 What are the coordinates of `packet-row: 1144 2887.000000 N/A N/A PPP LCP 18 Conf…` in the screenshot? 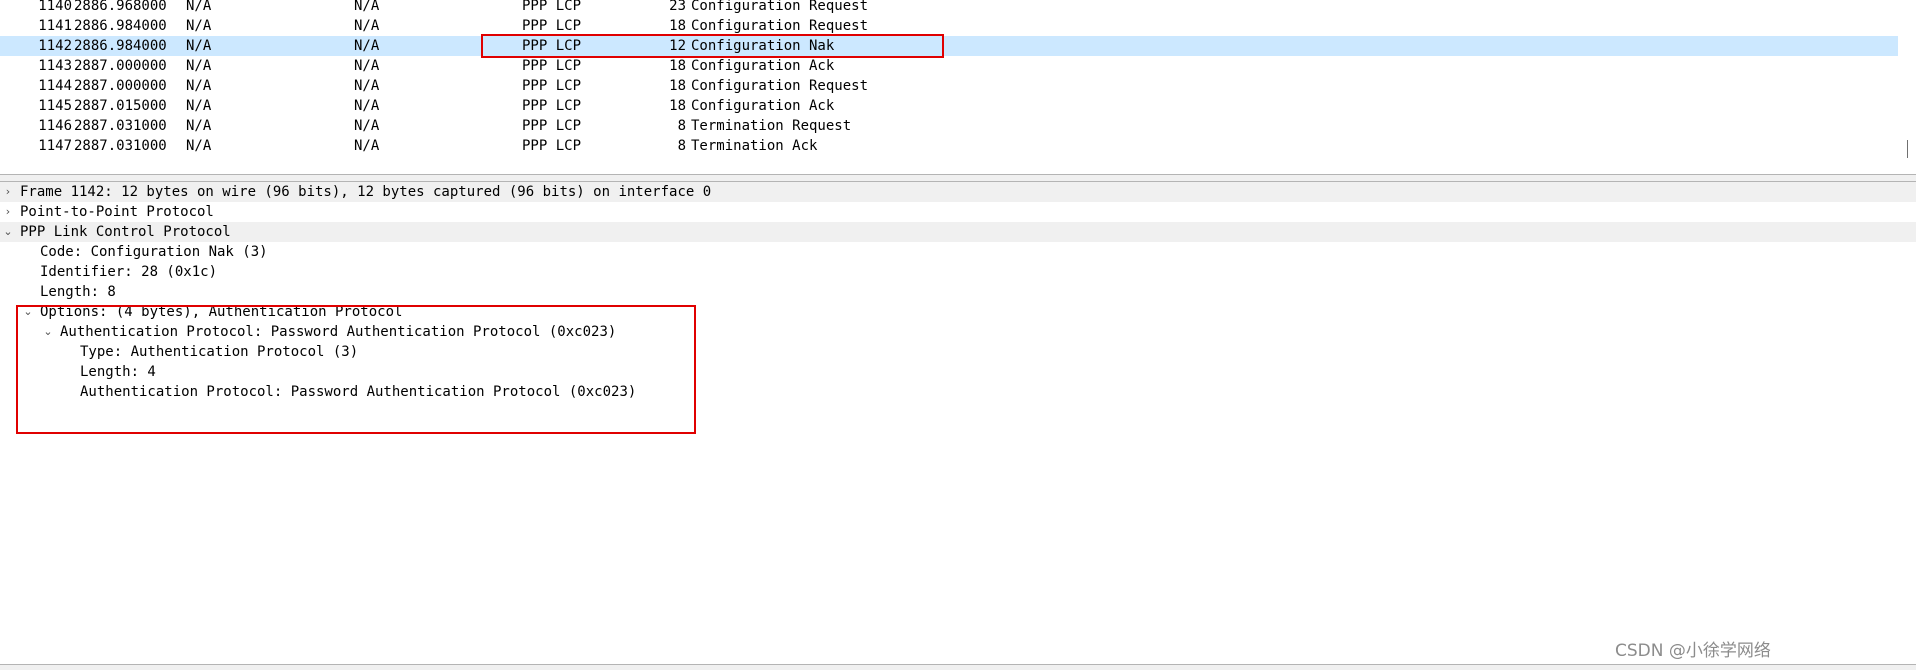 It's located at (949, 86).